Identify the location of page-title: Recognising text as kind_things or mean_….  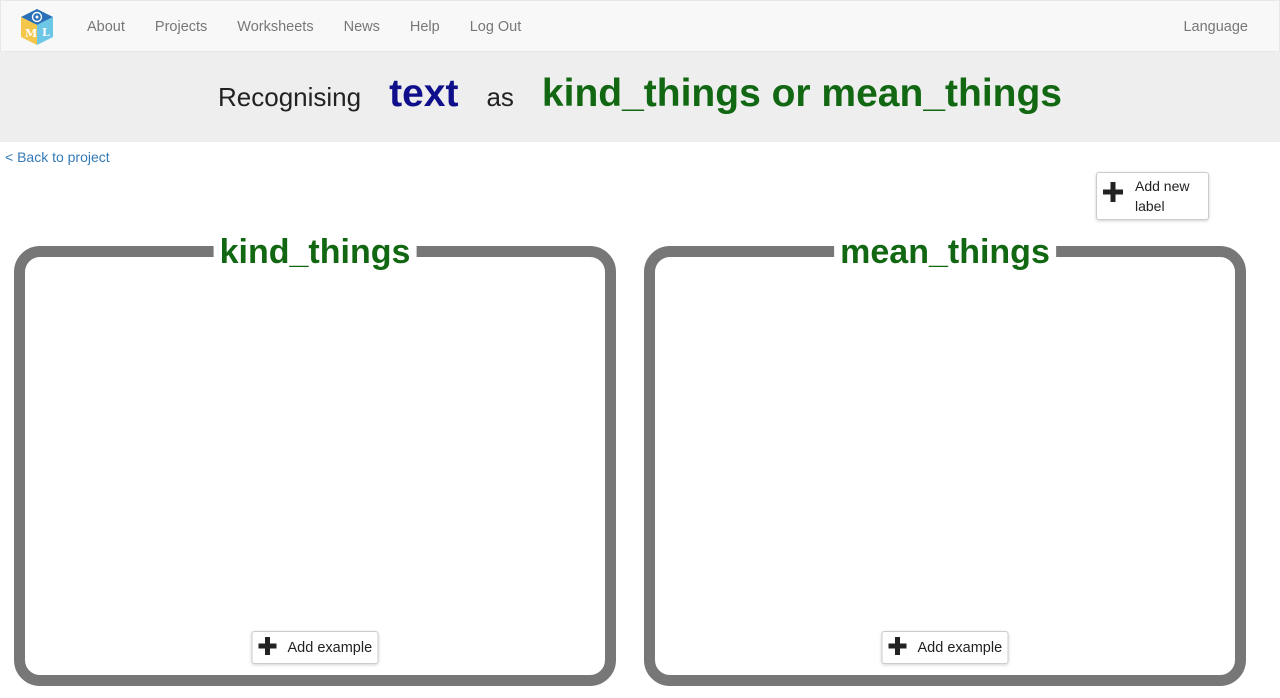
(640, 97).